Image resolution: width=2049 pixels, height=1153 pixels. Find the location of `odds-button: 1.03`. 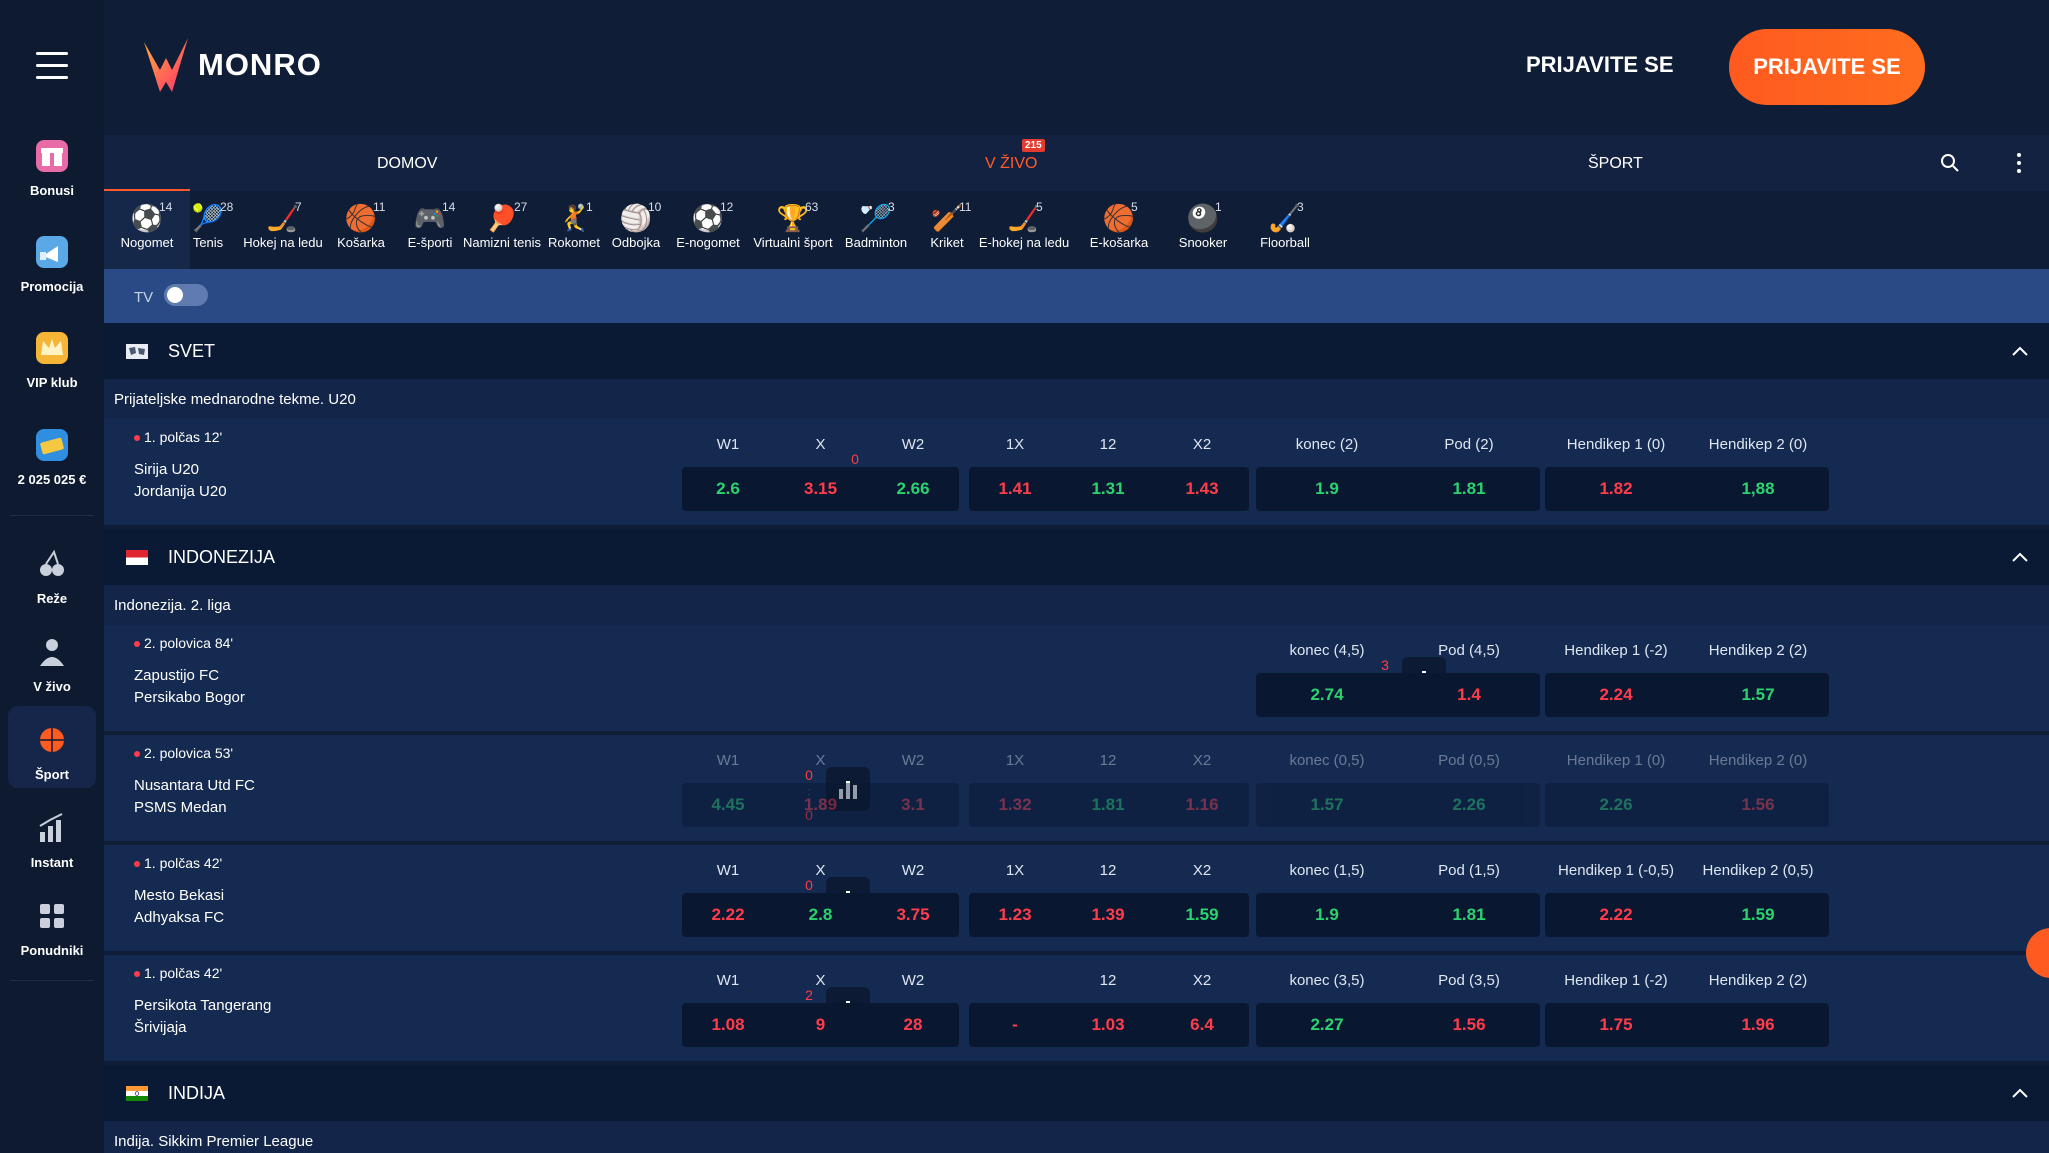

odds-button: 1.03 is located at coordinates (1108, 1025).